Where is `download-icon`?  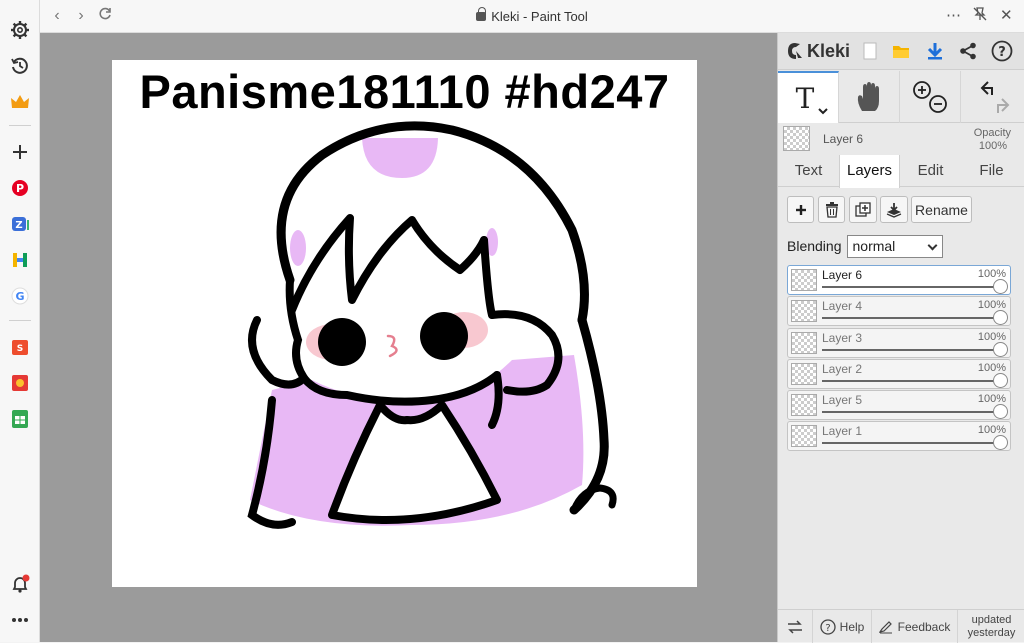 download-icon is located at coordinates (935, 51).